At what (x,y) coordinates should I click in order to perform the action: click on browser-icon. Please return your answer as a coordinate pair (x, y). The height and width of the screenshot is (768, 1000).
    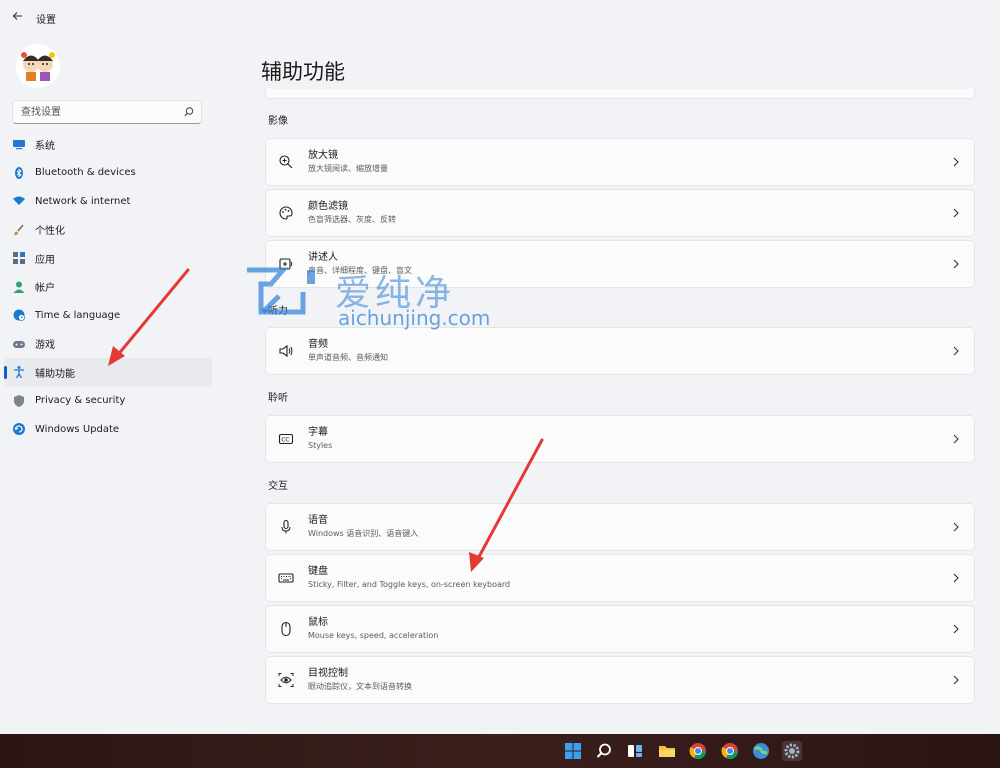
    Looking at the image, I should click on (761, 751).